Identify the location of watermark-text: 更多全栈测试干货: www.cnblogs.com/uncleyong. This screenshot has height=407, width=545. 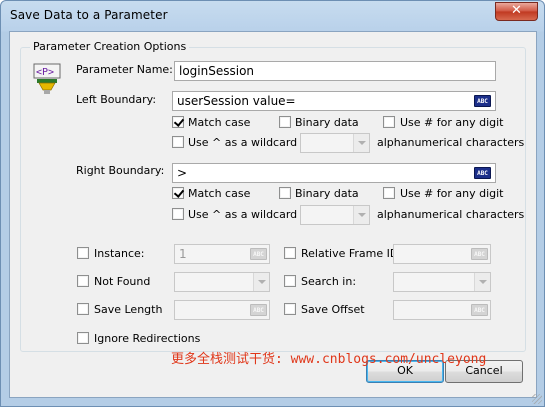
(329, 359).